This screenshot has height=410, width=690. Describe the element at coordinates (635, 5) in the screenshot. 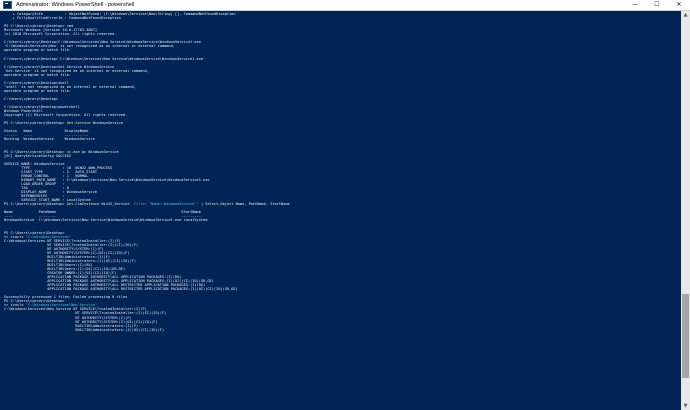

I see `minimize-button: —` at that location.